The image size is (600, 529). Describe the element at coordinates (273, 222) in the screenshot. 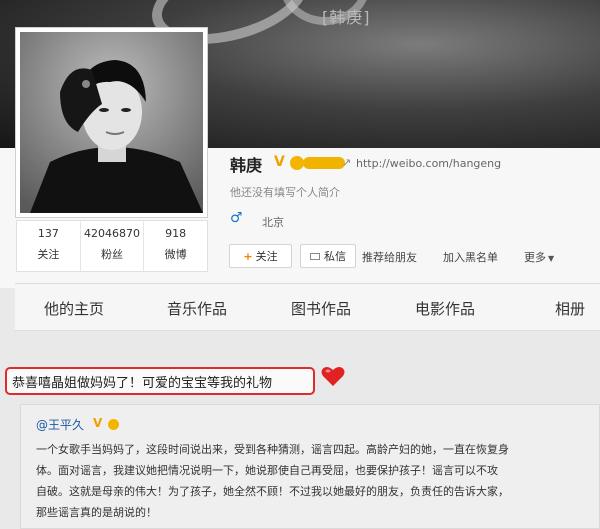

I see `profile-location: 北京` at that location.